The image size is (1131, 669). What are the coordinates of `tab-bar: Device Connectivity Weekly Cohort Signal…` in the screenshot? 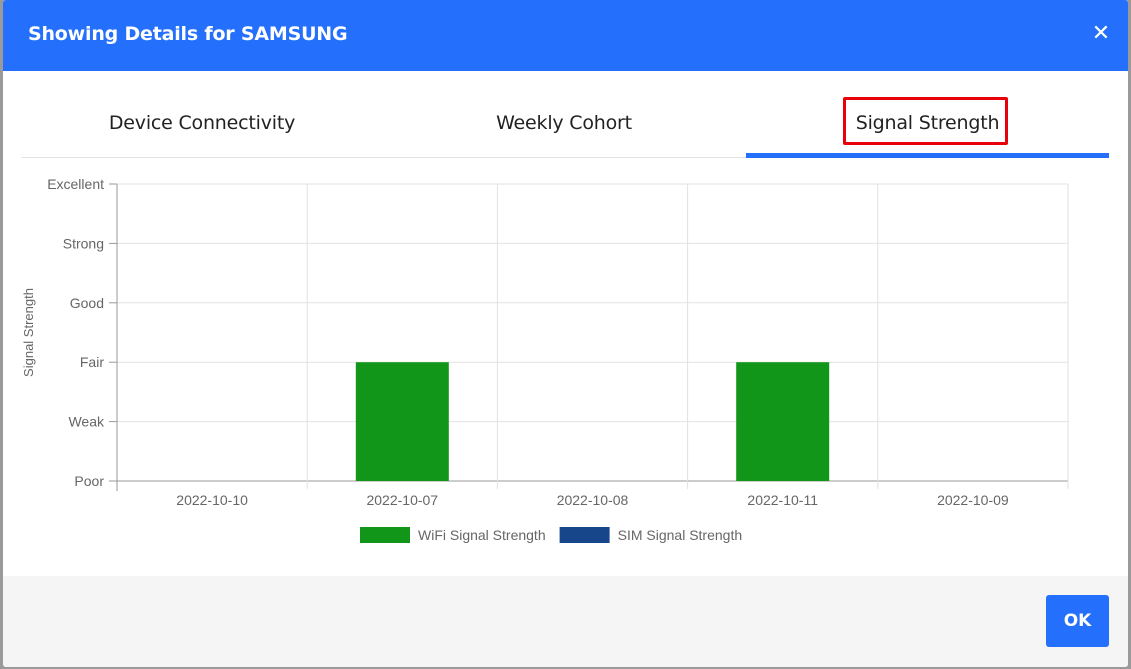 It's located at (565, 124).